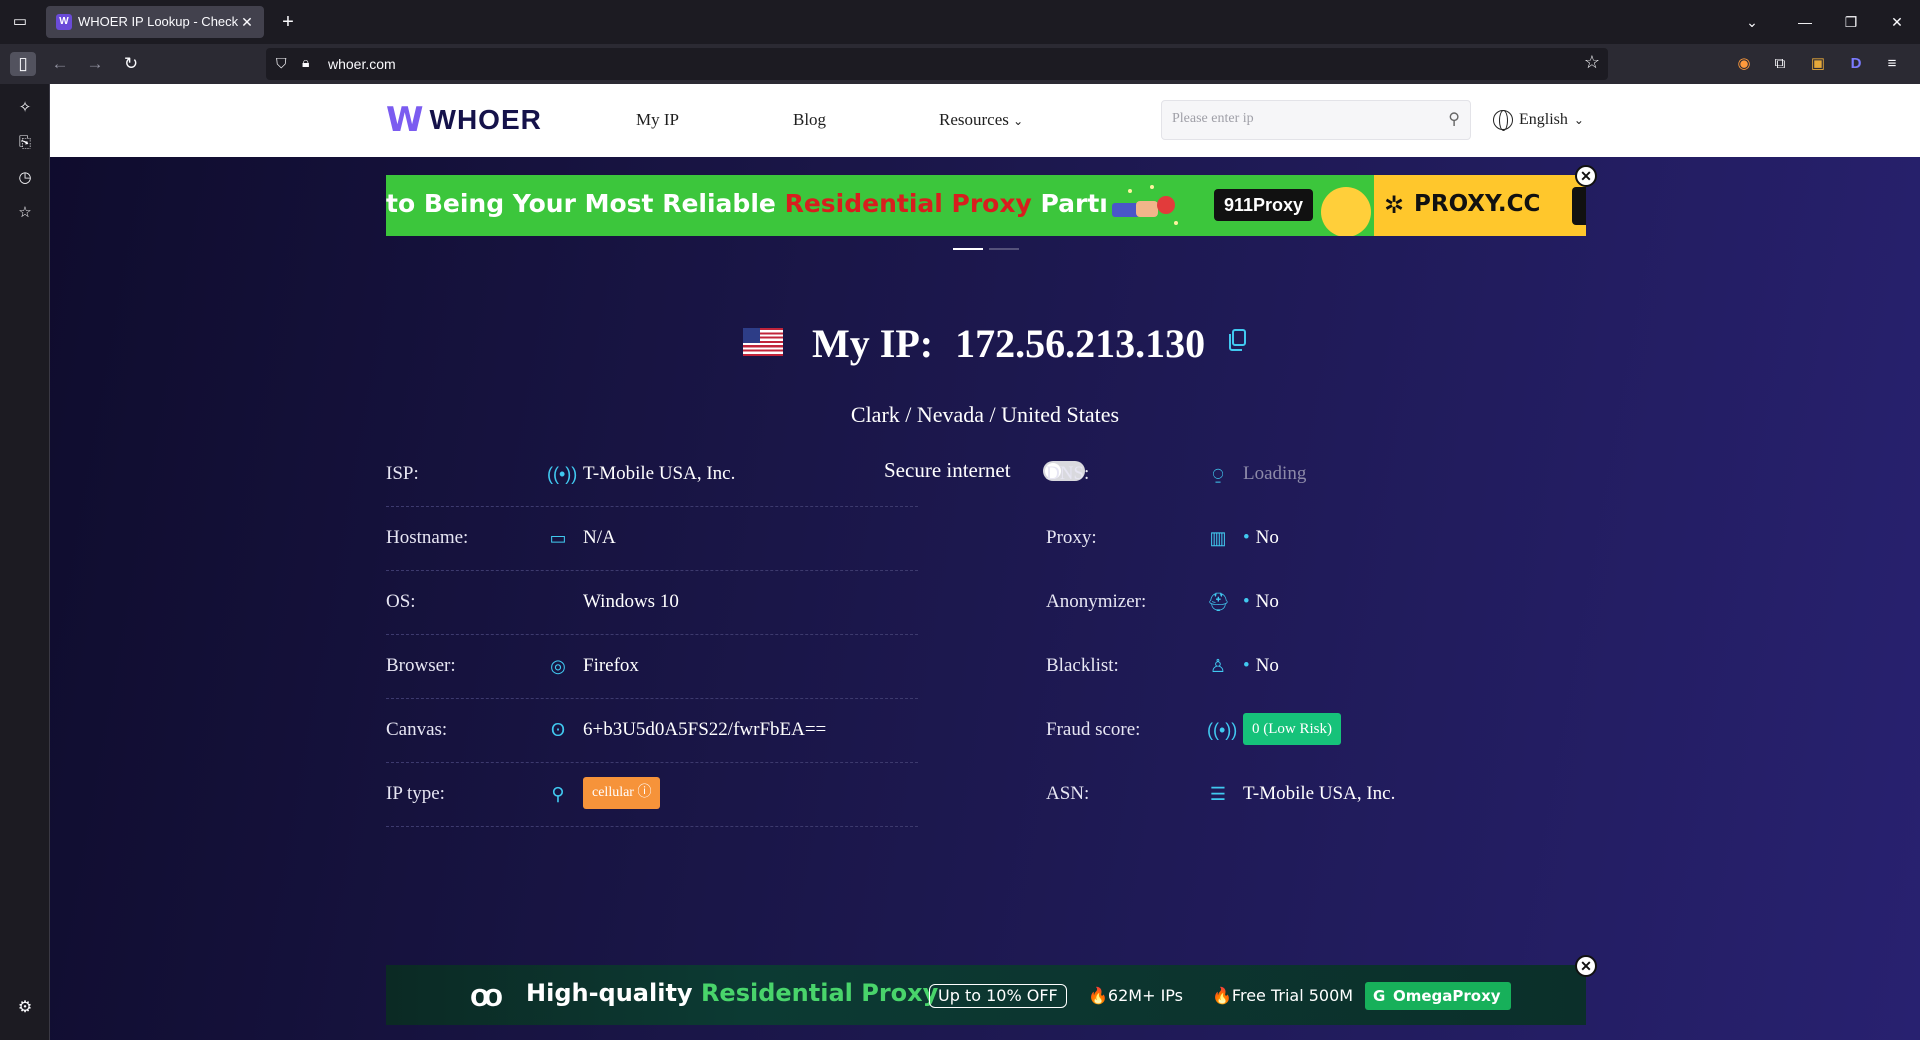 The height and width of the screenshot is (1040, 1920). I want to click on info-label: Hostname:, so click(427, 537).